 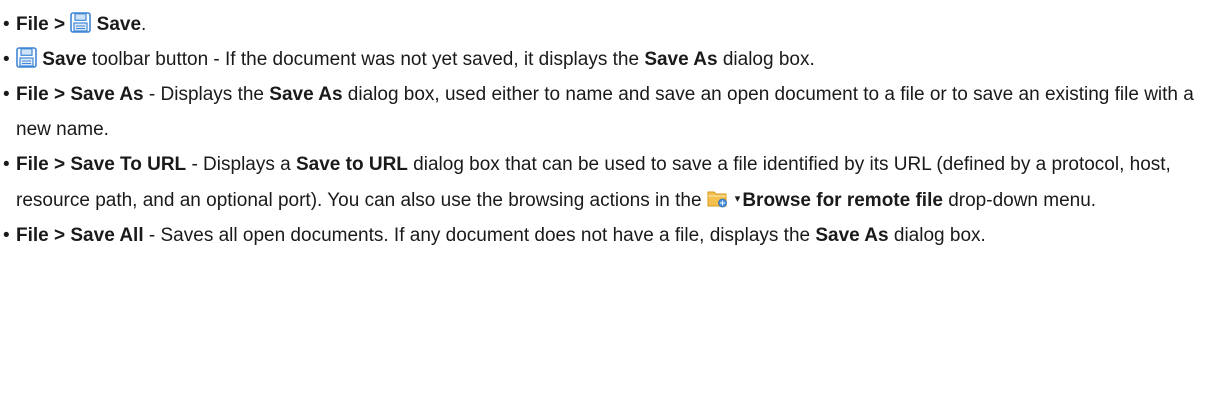 What do you see at coordinates (614, 24) in the screenshot?
I see `list-item-file-save: • File > Save.` at bounding box center [614, 24].